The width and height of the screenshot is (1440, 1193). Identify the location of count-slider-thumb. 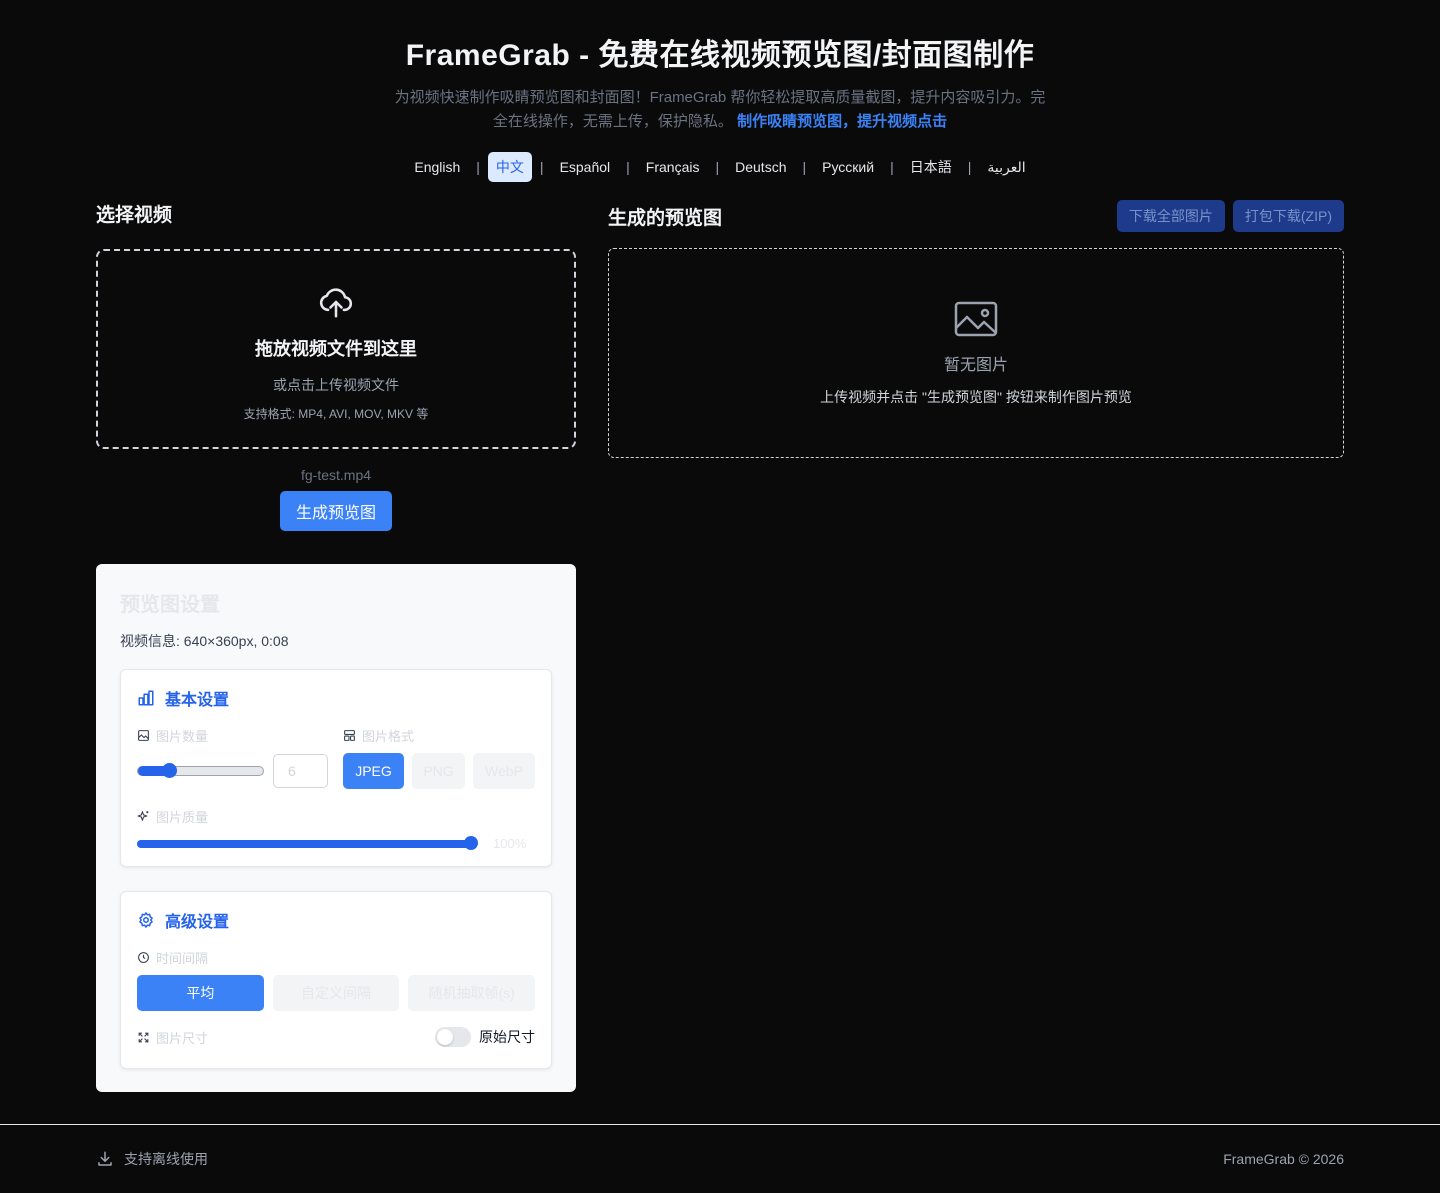
(170, 770).